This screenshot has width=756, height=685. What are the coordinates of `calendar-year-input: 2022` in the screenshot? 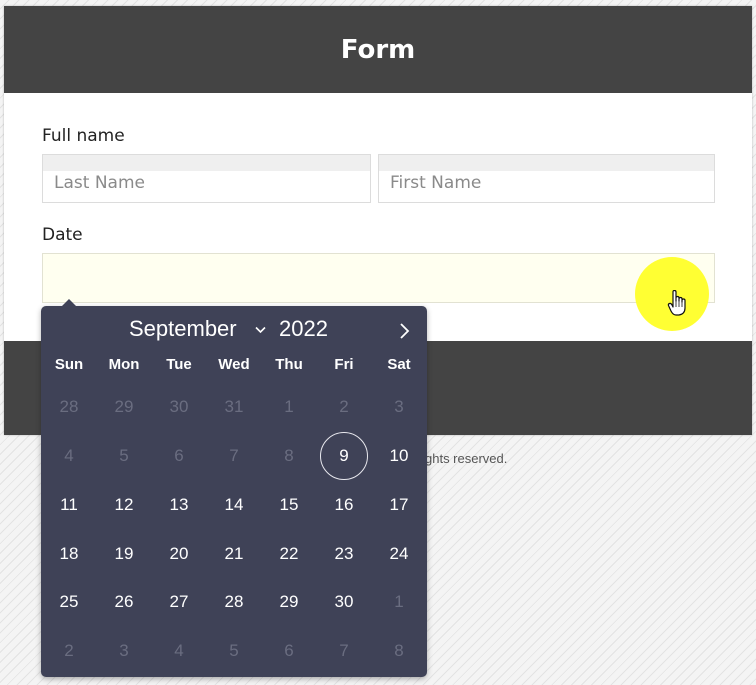 It's located at (303, 329).